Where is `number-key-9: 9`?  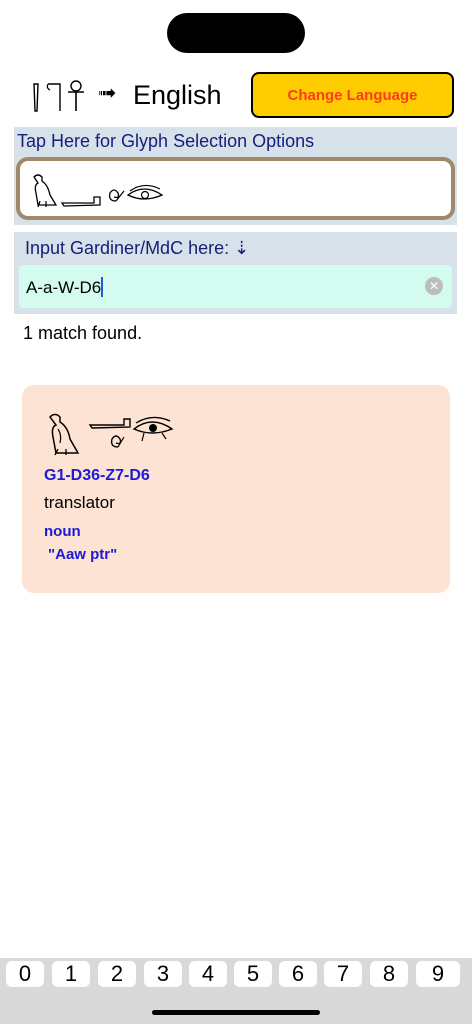 number-key-9: 9 is located at coordinates (438, 974).